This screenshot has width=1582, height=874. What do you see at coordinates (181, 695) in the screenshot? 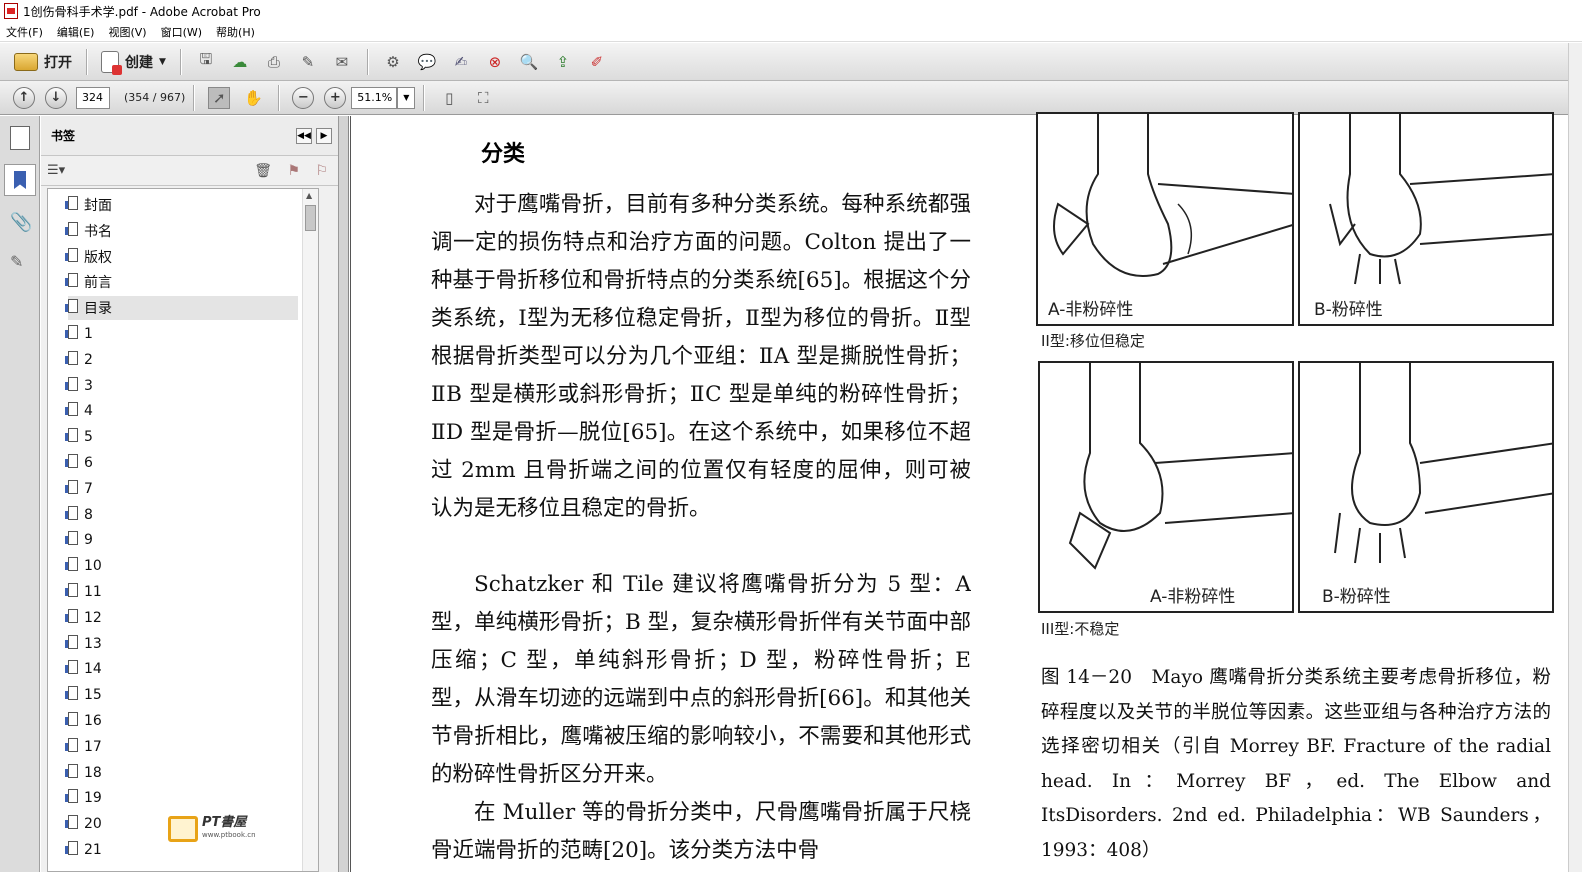
I see `bookmark-item: 15` at bounding box center [181, 695].